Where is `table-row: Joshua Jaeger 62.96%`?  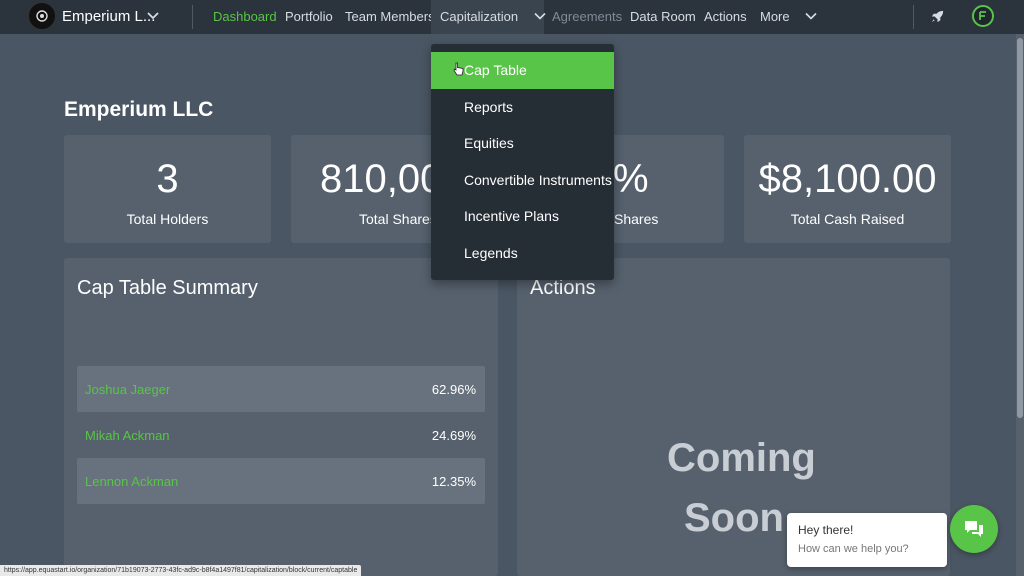 table-row: Joshua Jaeger 62.96% is located at coordinates (281, 389).